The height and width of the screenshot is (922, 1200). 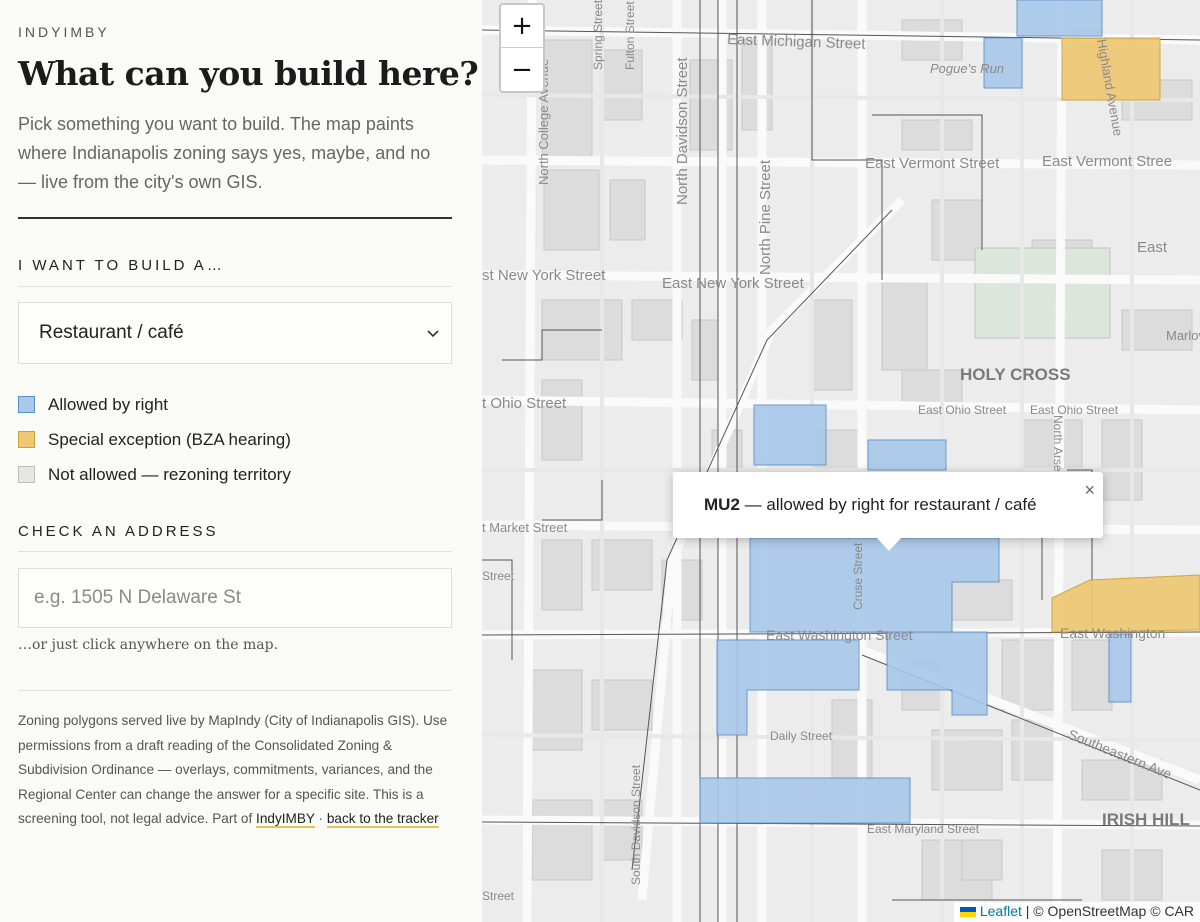 What do you see at coordinates (889, 544) in the screenshot?
I see `popup-tip` at bounding box center [889, 544].